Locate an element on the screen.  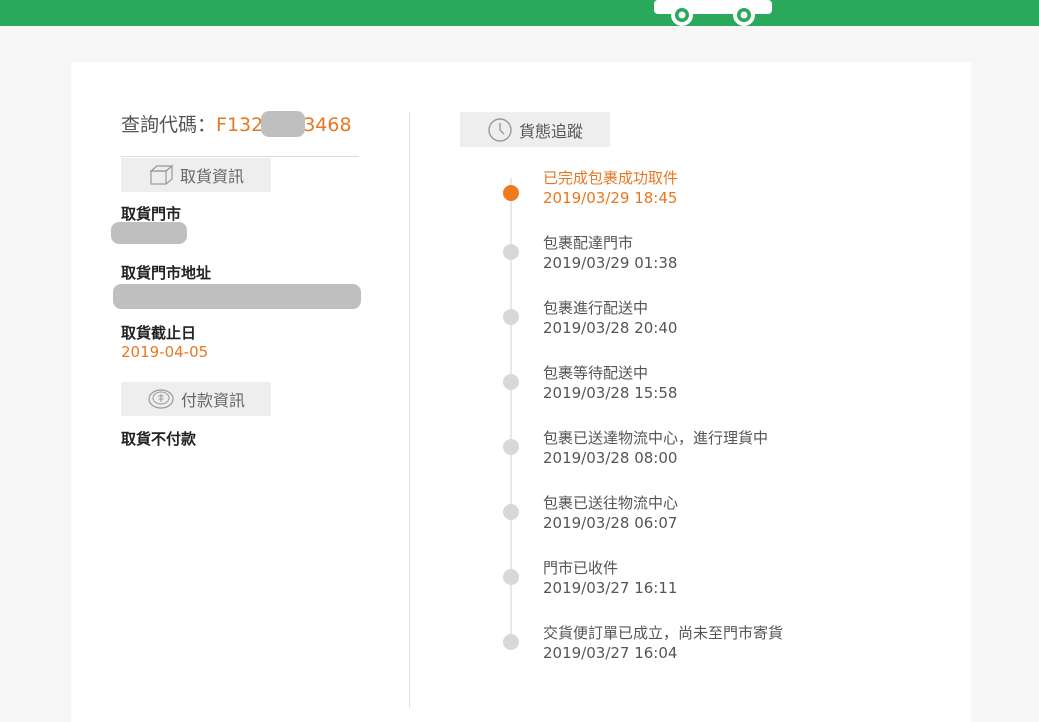
event-time: 2019/03/27 16:04 is located at coordinates (610, 653).